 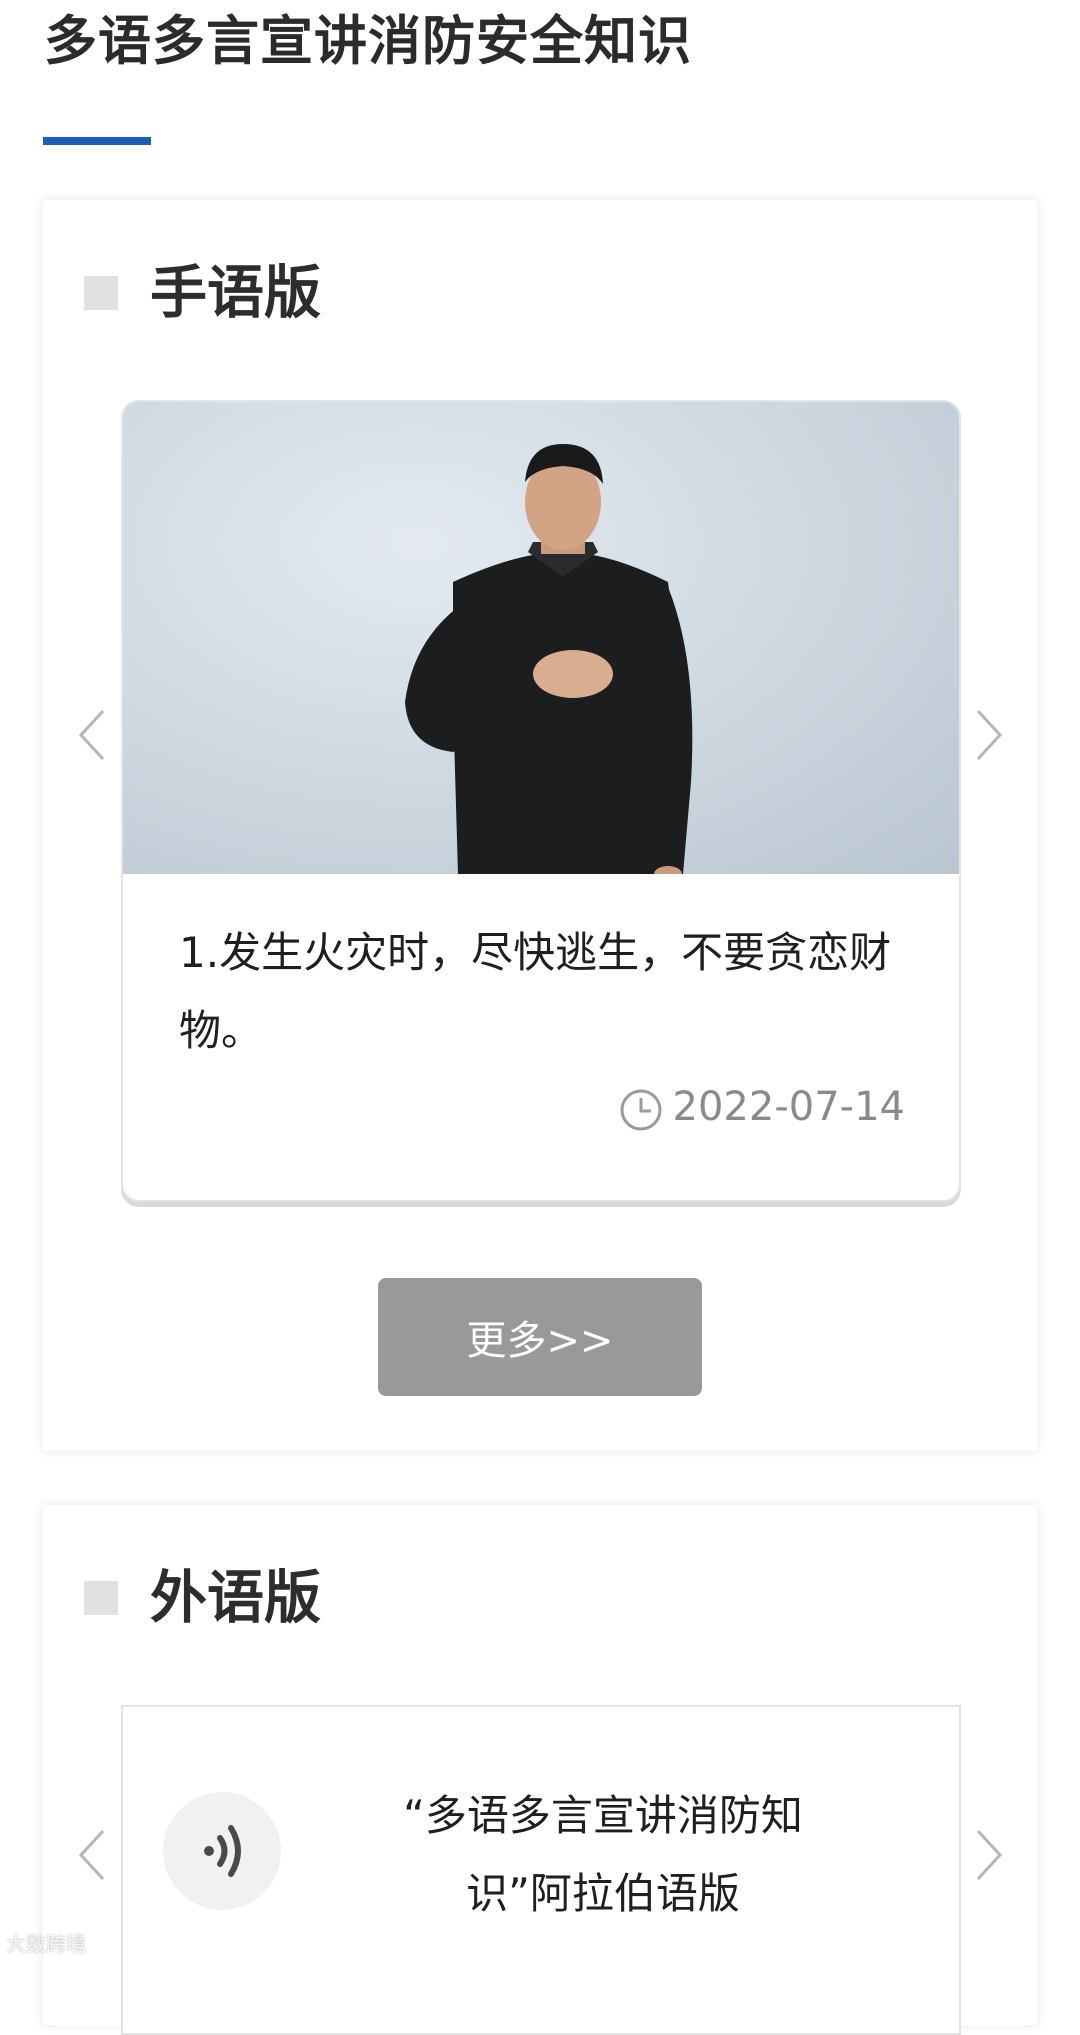 I want to click on sign-language-presenter-image, so click(x=549, y=659).